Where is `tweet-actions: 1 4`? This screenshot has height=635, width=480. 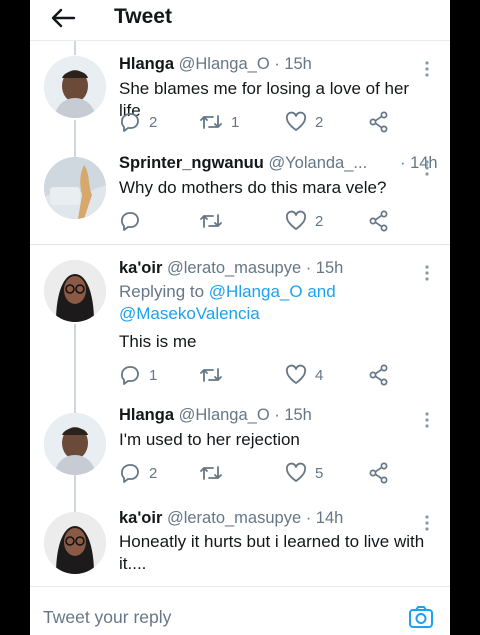
tweet-actions: 1 4 is located at coordinates (264, 375).